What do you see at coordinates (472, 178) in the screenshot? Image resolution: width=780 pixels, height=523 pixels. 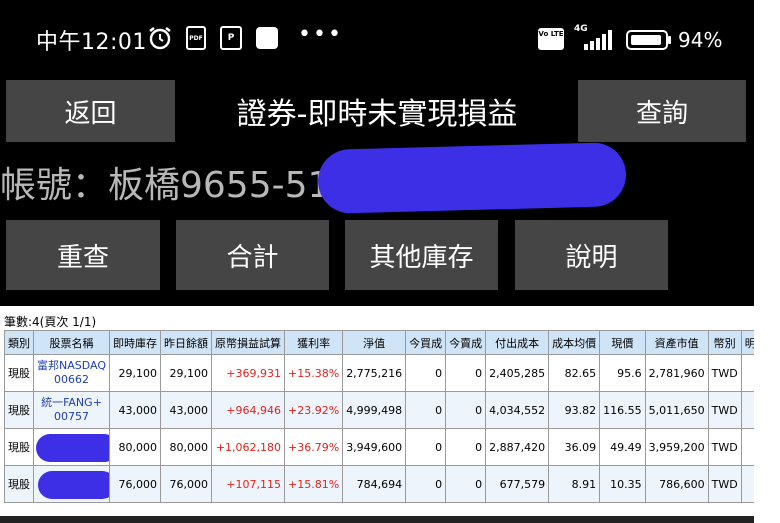 I see `account-redaction` at bounding box center [472, 178].